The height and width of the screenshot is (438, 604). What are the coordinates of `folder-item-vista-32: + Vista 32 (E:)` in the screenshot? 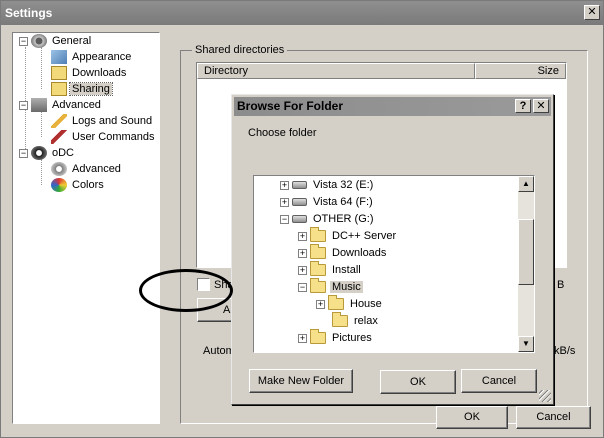 It's located at (327, 185).